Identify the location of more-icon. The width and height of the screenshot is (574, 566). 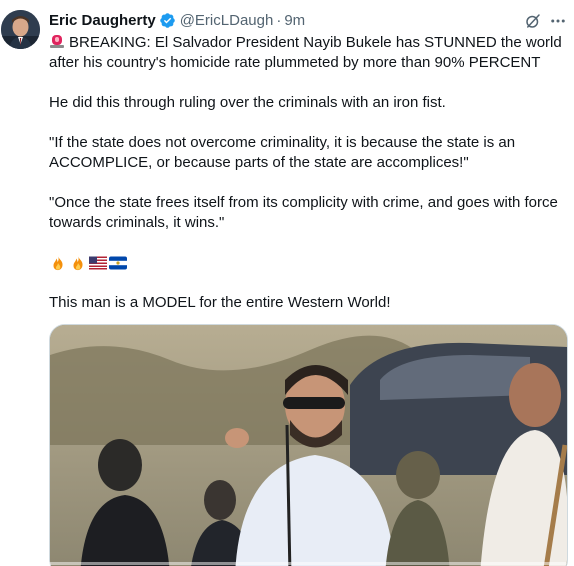
(558, 21).